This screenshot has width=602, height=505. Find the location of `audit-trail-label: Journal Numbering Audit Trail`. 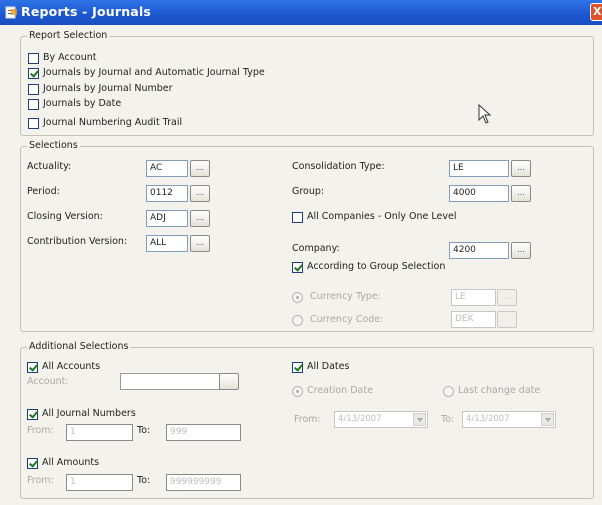

audit-trail-label: Journal Numbering Audit Trail is located at coordinates (113, 122).